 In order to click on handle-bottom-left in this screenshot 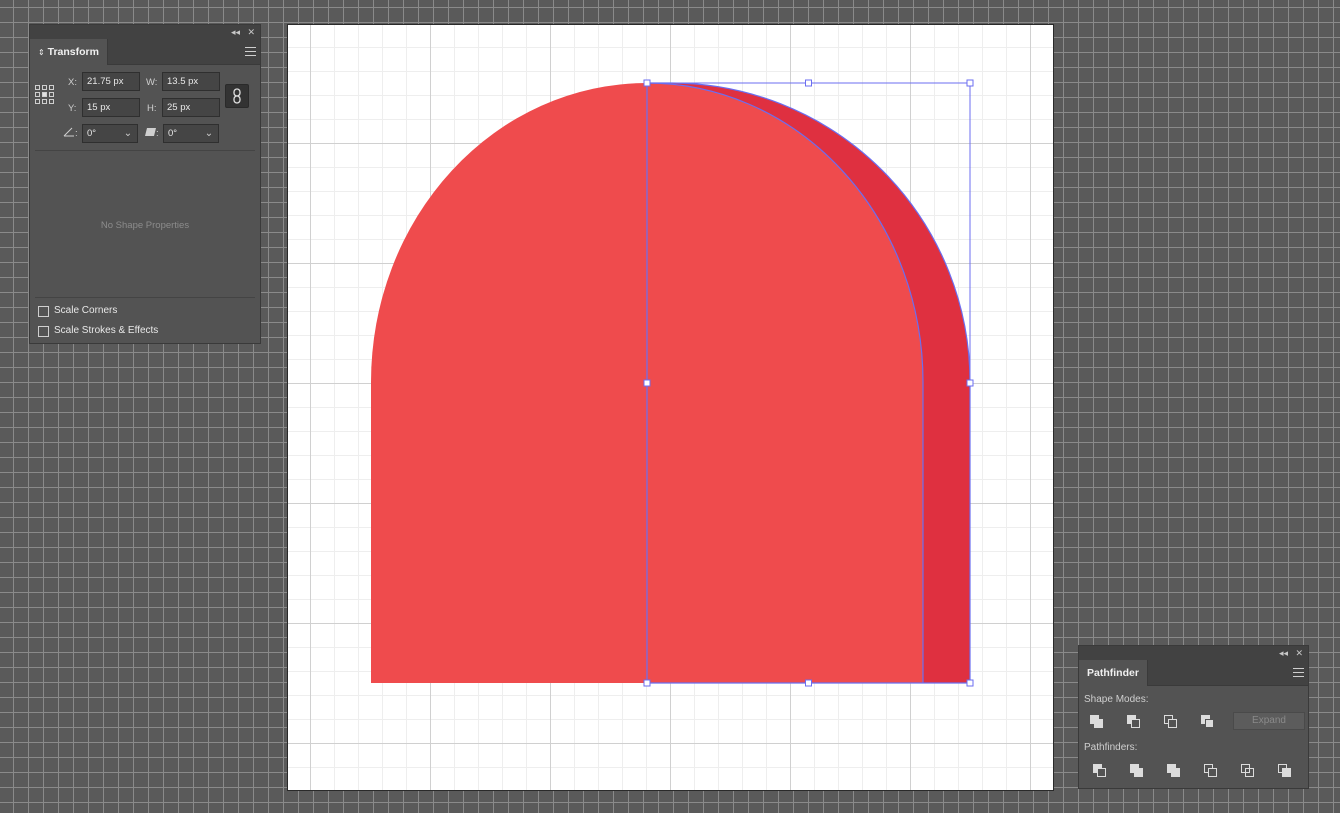, I will do `click(647, 683)`.